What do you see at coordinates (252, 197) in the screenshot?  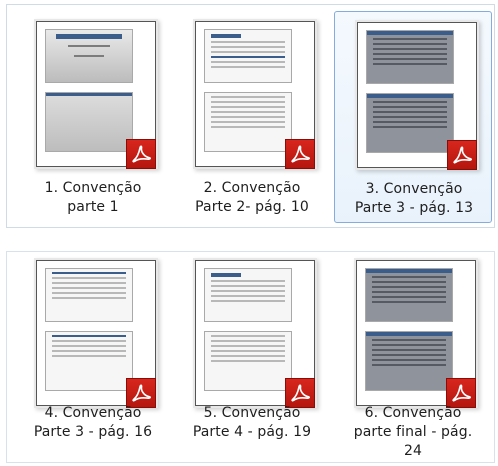 I see `file-name-label: 2. Convenção Parte 2- pág. 10` at bounding box center [252, 197].